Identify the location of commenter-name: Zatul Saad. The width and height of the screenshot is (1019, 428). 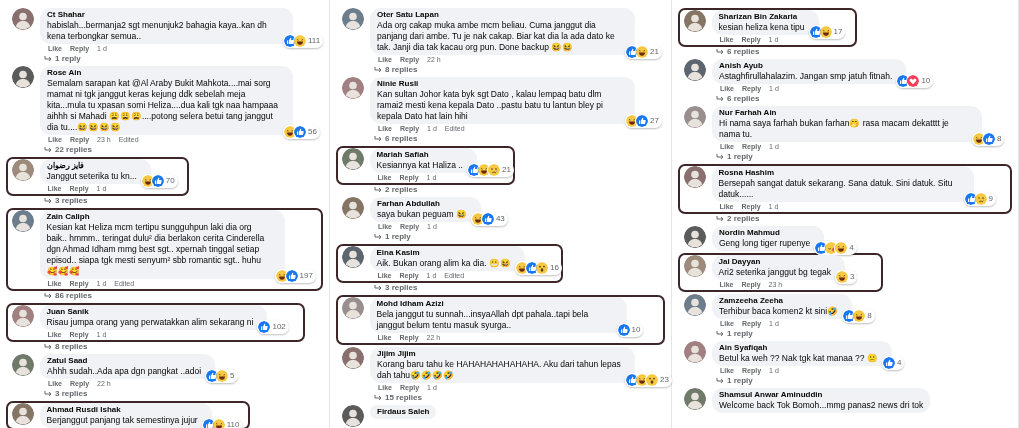
(124, 361).